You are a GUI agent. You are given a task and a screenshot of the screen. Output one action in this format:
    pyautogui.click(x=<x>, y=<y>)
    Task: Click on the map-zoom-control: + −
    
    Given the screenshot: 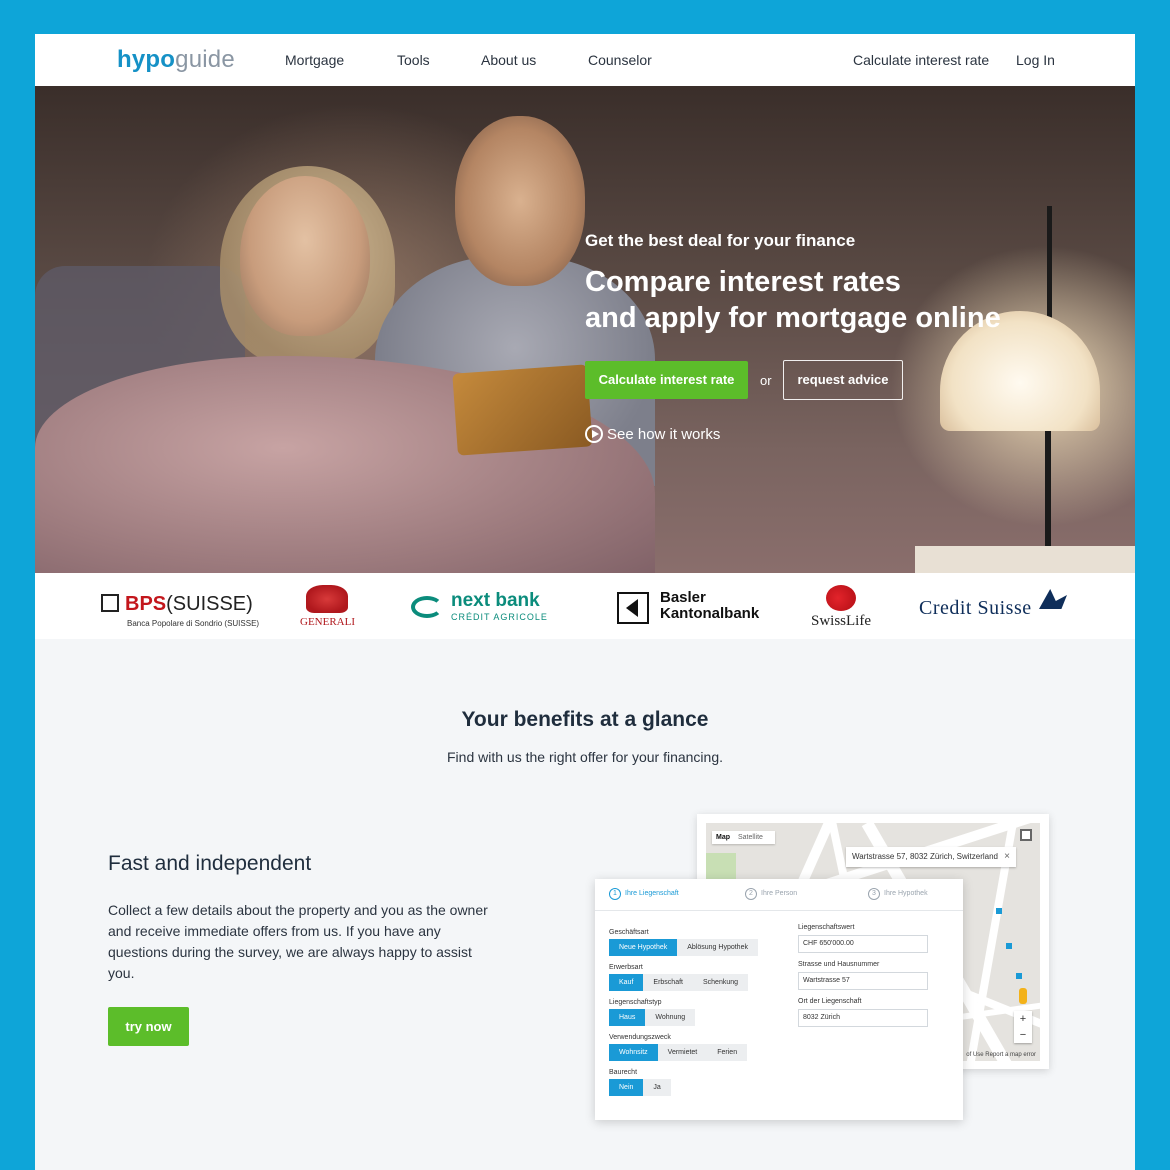 What is the action you would take?
    pyautogui.click(x=1023, y=1027)
    